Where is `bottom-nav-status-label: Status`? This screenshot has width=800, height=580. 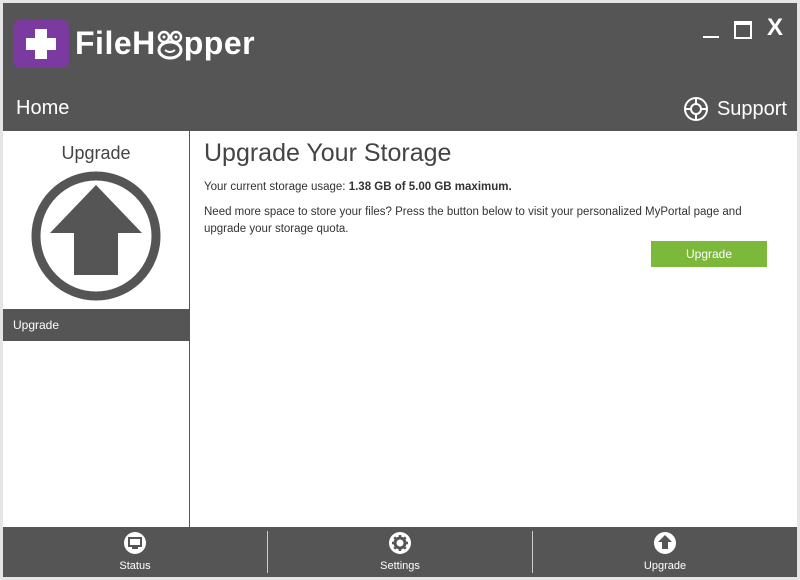
bottom-nav-status-label: Status is located at coordinates (135, 566).